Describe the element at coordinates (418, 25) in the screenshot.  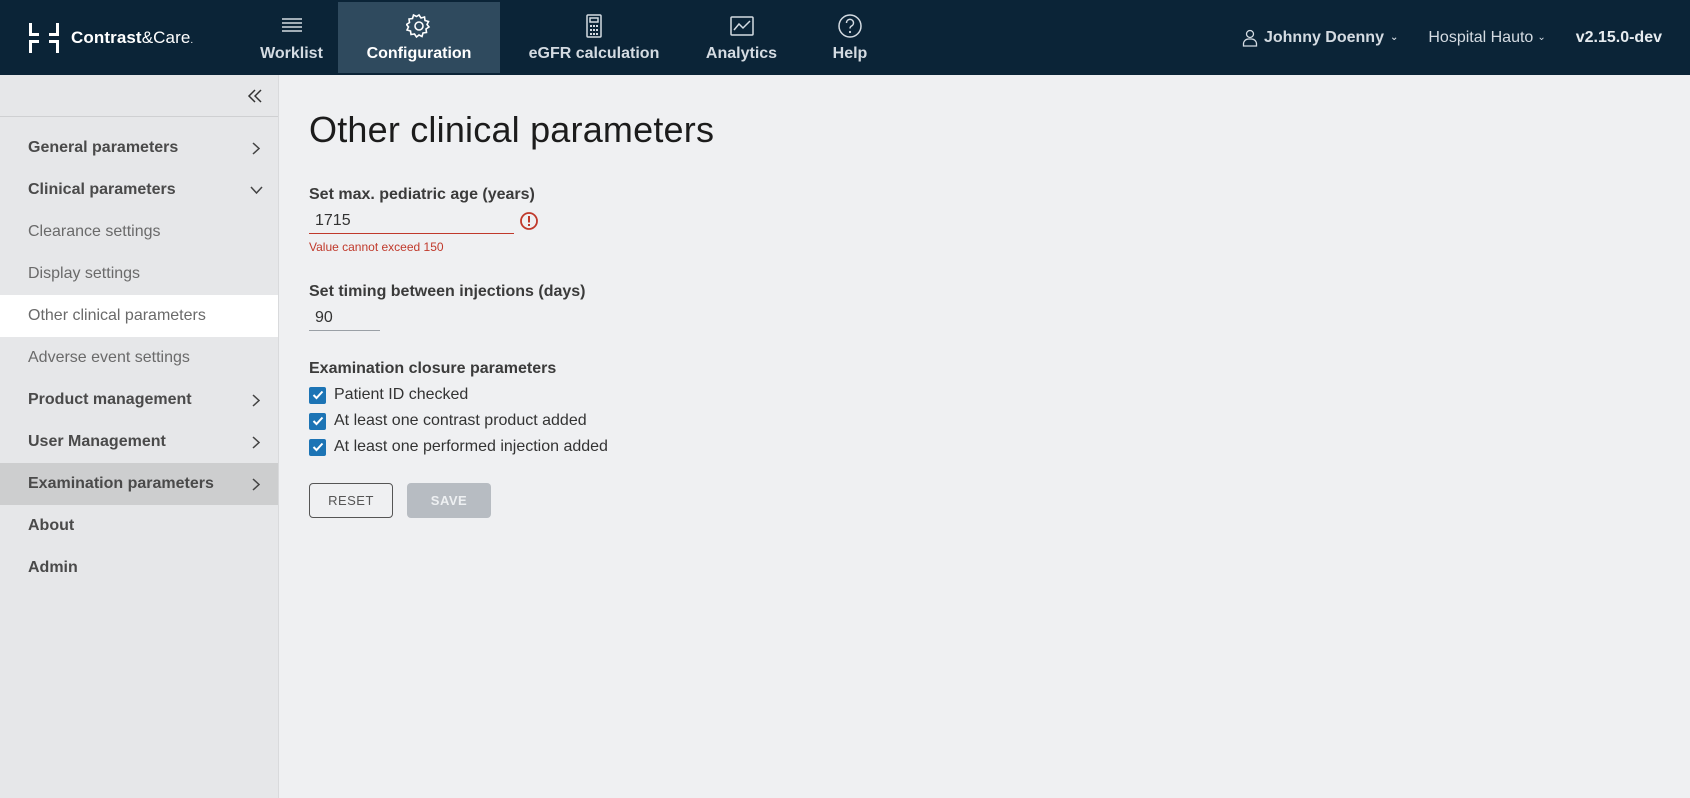
I see `gear-icon` at that location.